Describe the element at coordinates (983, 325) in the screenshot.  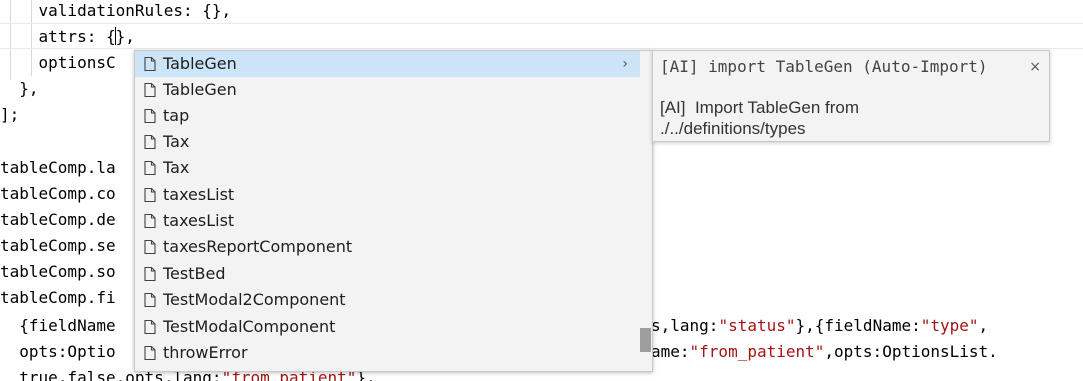
I see `code-text: ,` at that location.